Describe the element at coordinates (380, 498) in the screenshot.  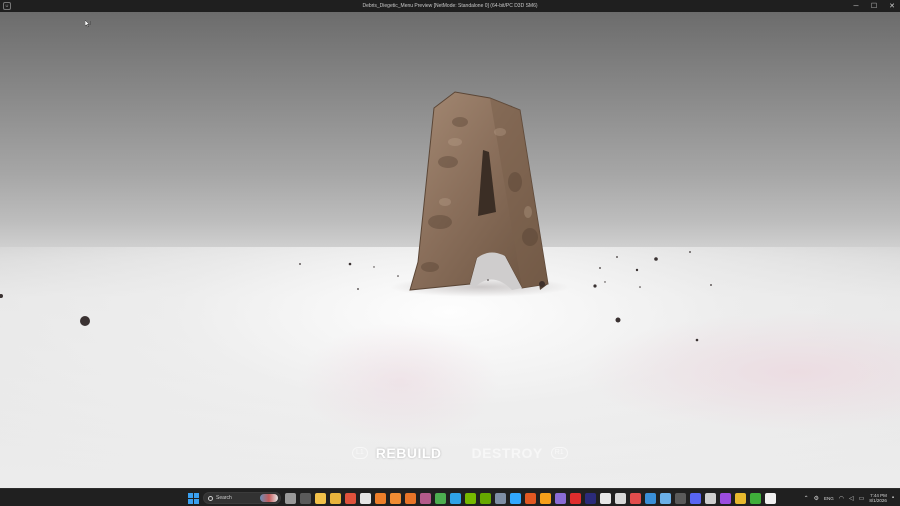
I see `blender-icon` at that location.